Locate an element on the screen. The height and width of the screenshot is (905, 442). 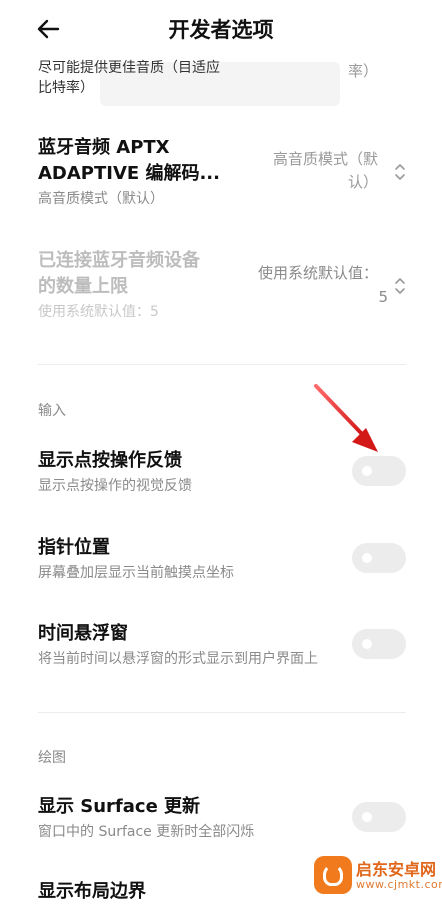
surface-updates-setting: 显示 Surface 更新 窗口中的 Surface 更新时全部闪烁 is located at coordinates (221, 820).